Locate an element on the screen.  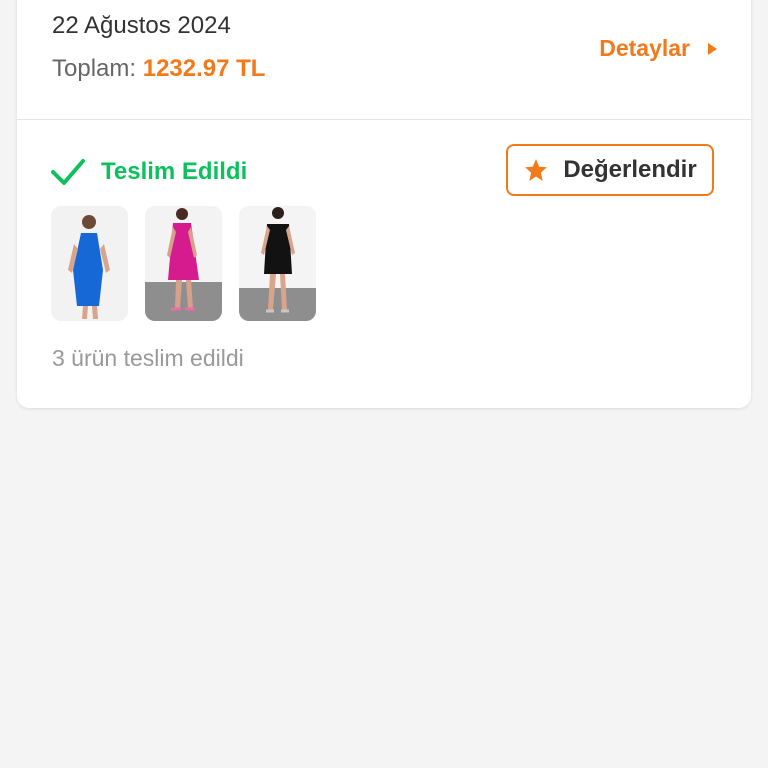
details-label: Detaylar is located at coordinates (644, 48).